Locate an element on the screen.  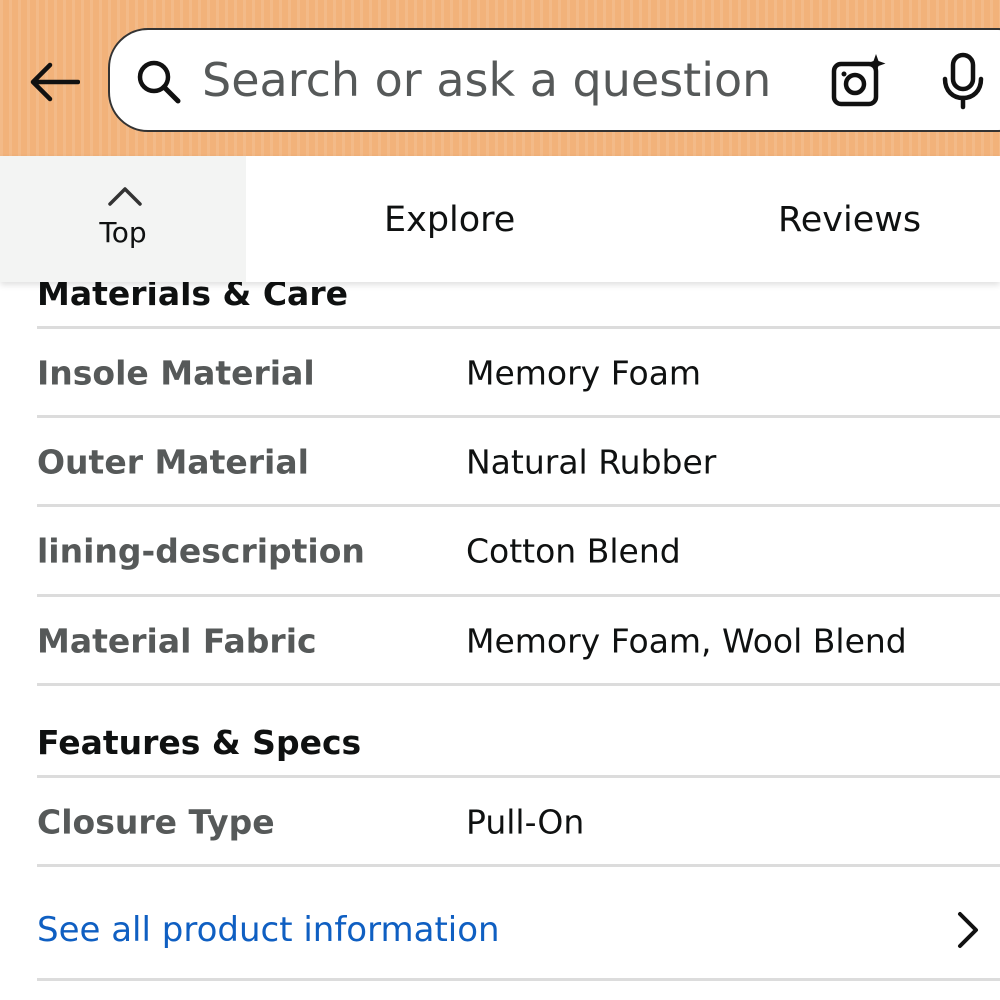
spec-row-closure-type: Closure Type Pull-On is located at coordinates (518, 822).